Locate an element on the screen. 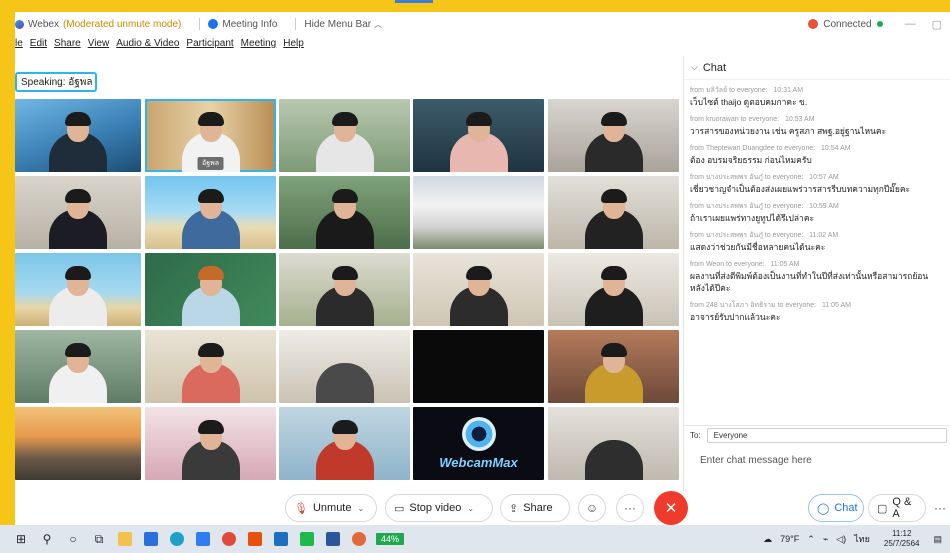  cortana-icon: ○ is located at coordinates (73, 539).